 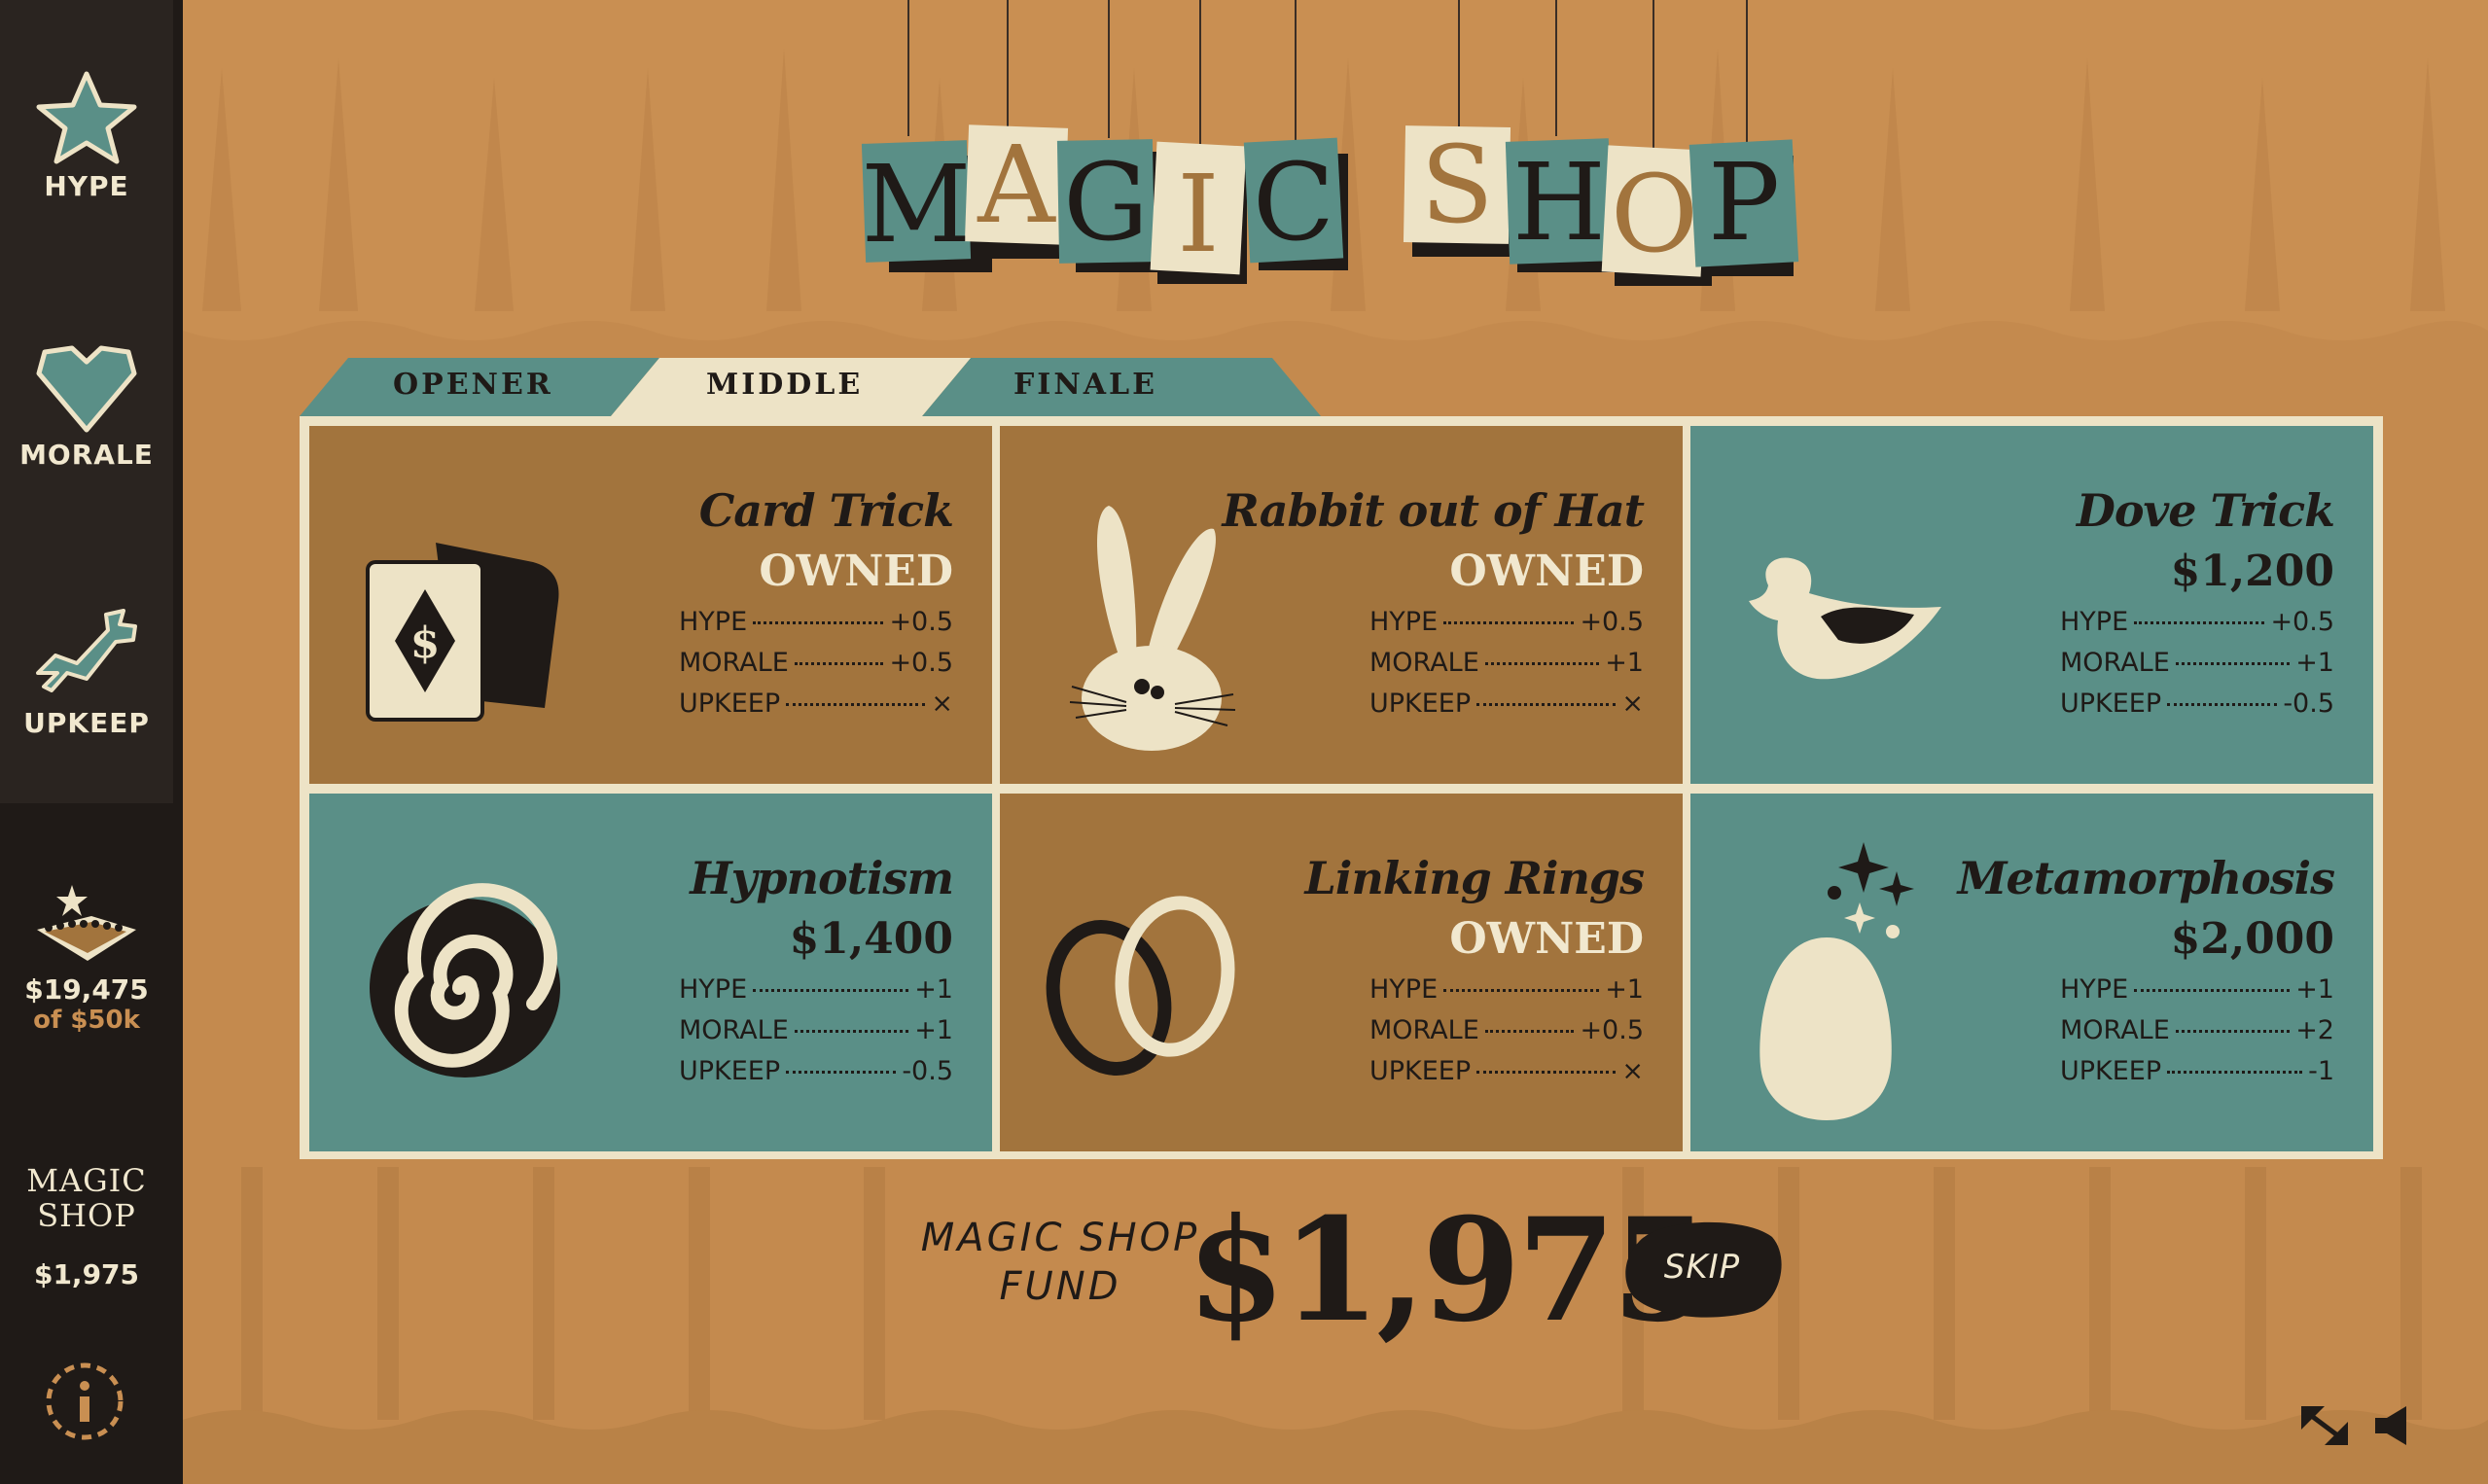 I want to click on title-letter: O, so click(x=1654, y=214).